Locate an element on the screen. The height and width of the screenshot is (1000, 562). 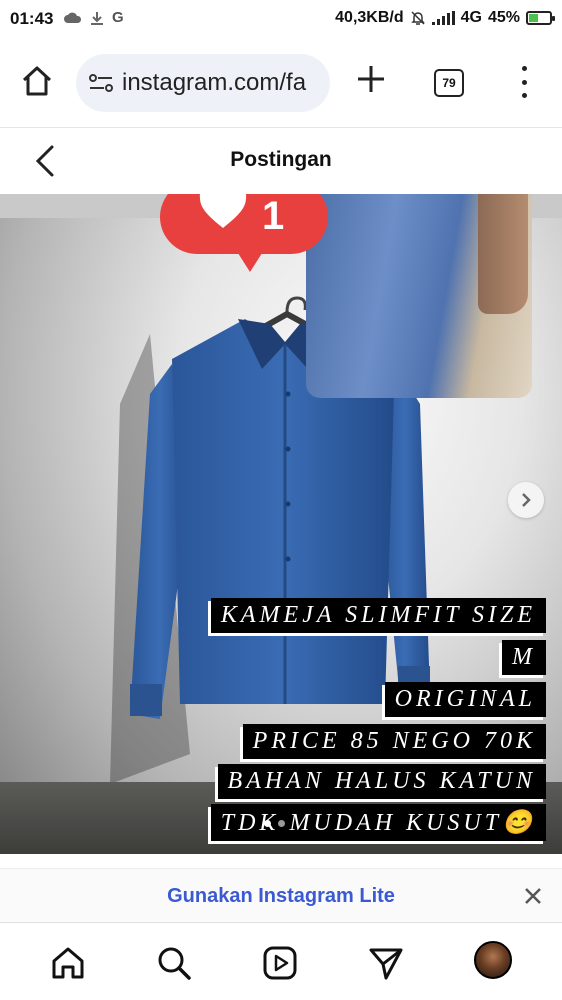
chevron-right-icon is located at coordinates (526, 500).